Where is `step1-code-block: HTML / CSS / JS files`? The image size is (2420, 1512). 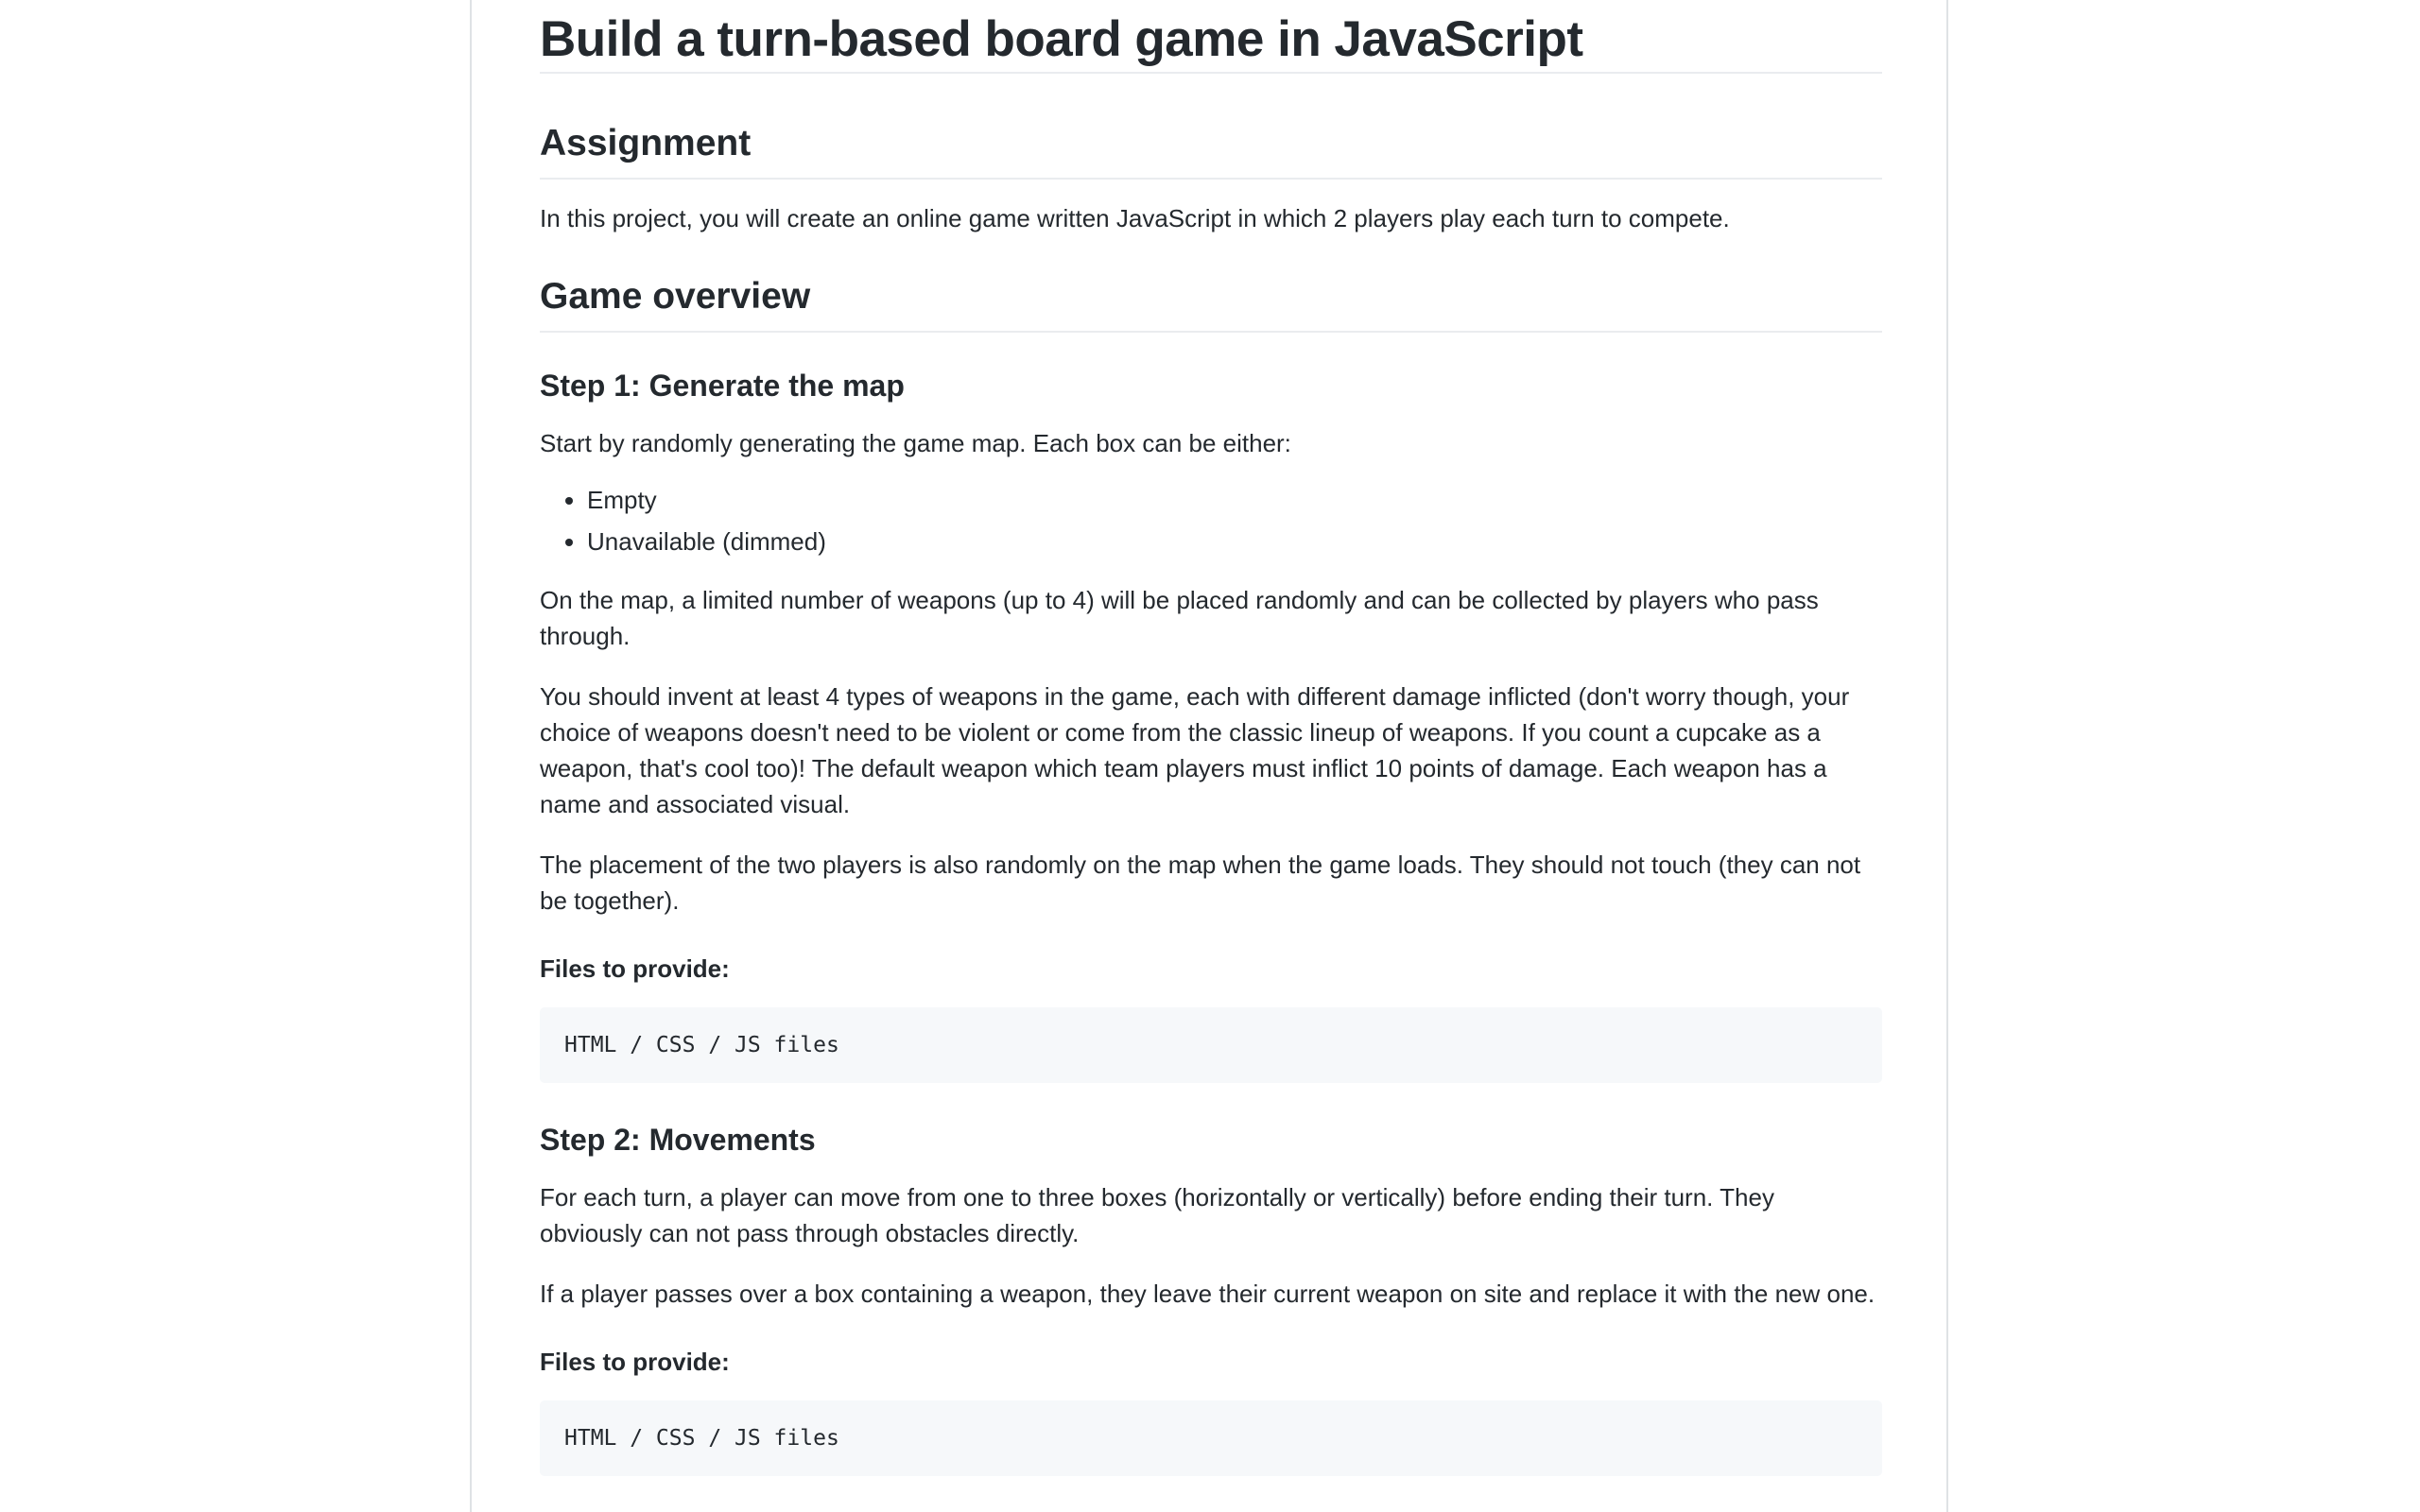 step1-code-block: HTML / CSS / JS files is located at coordinates (1211, 1045).